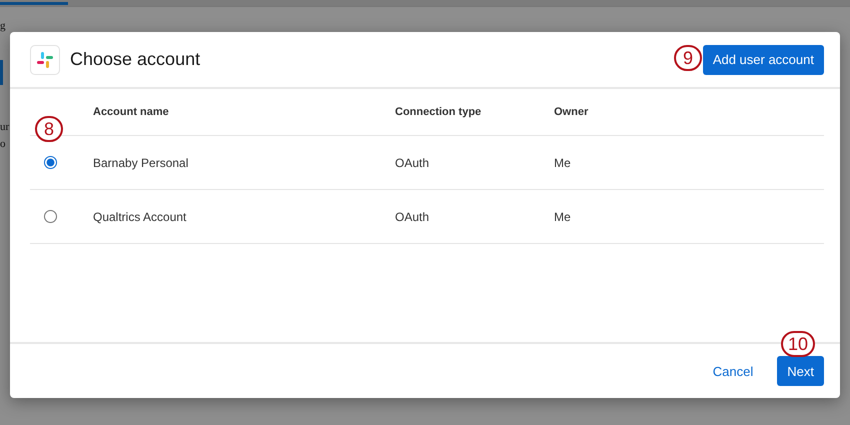 Image resolution: width=850 pixels, height=425 pixels. Describe the element at coordinates (135, 59) in the screenshot. I see `dialog-title: Choose account` at that location.